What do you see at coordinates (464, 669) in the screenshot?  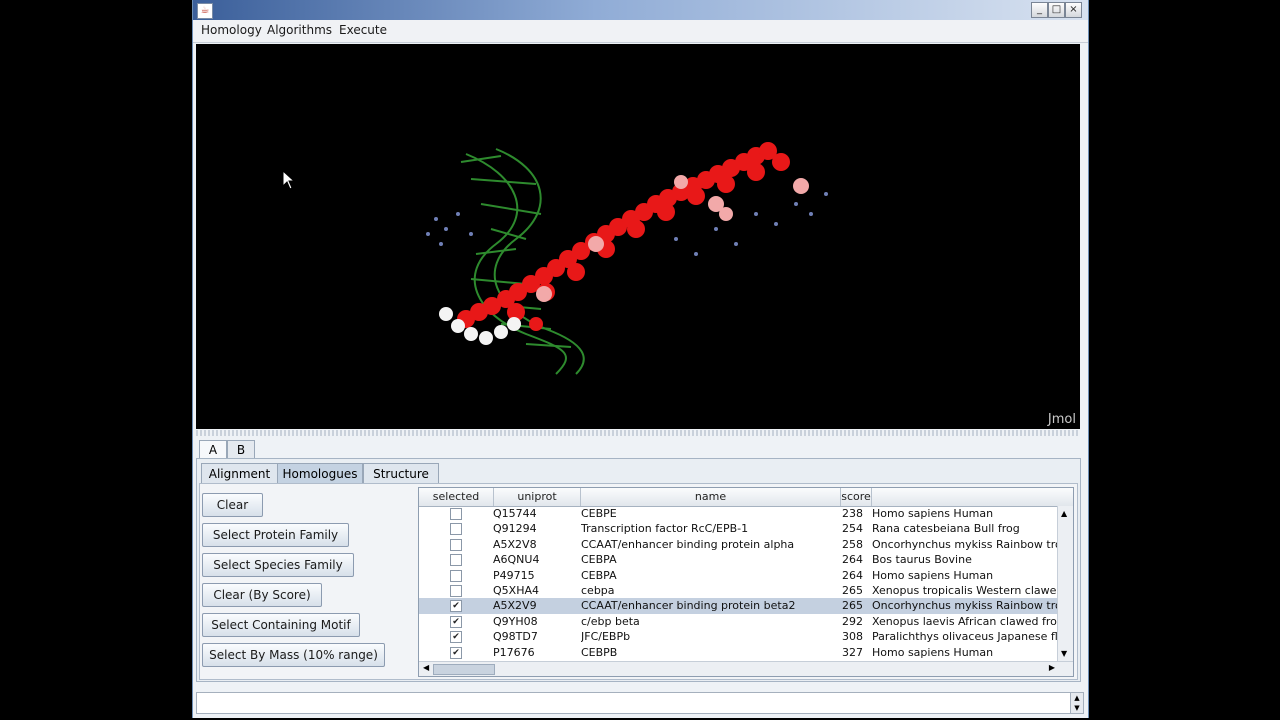 I see `horizontal-scroll-thumb` at bounding box center [464, 669].